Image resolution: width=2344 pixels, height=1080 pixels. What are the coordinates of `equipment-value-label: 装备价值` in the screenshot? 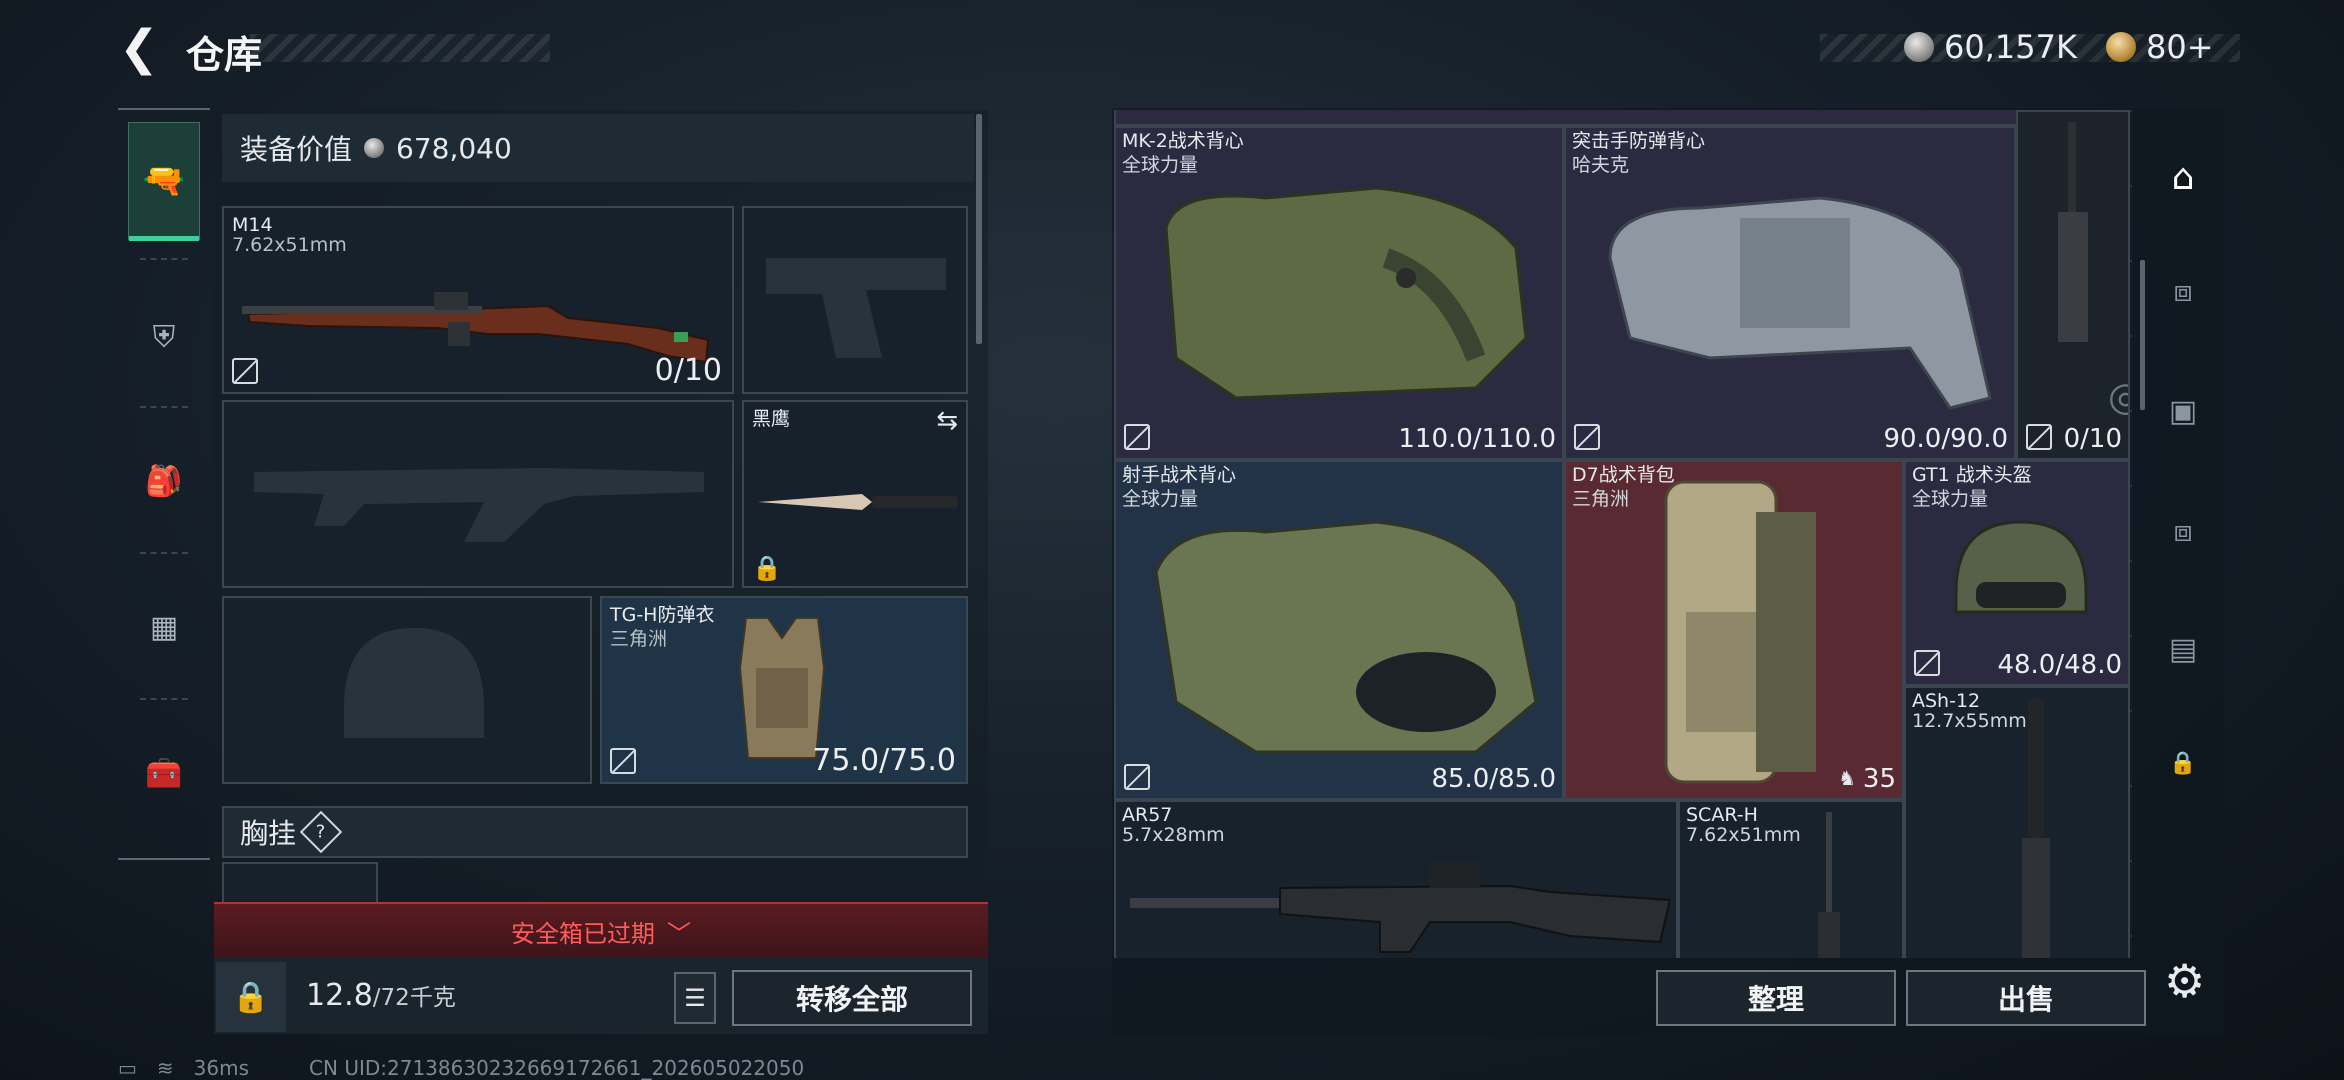 It's located at (296, 149).